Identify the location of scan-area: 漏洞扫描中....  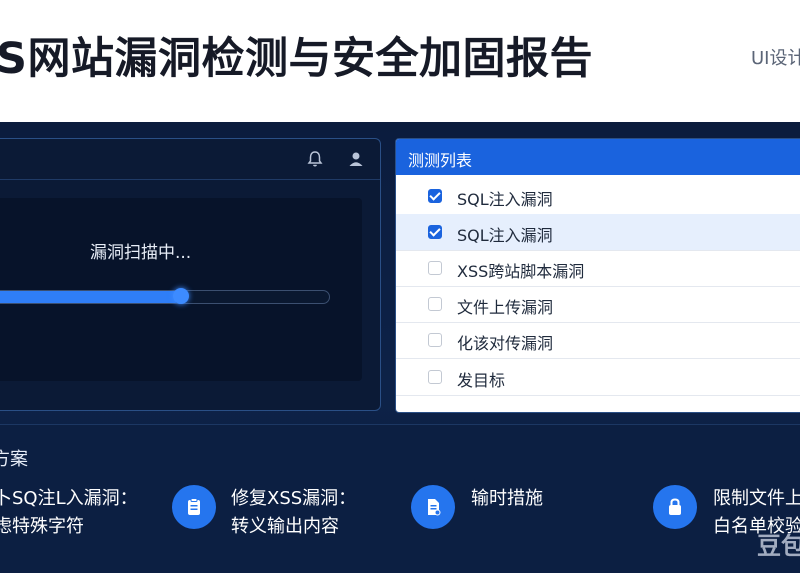
(181, 289).